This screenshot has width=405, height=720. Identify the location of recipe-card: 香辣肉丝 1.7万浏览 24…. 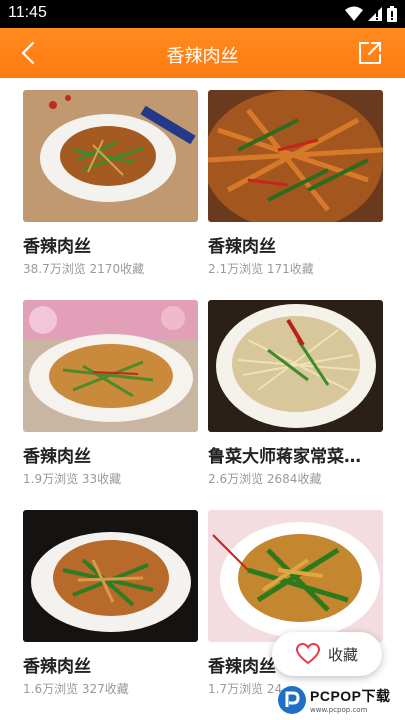
(295, 603).